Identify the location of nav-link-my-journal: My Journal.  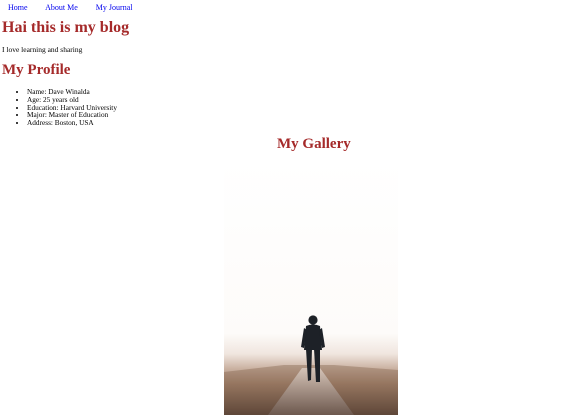
(114, 7).